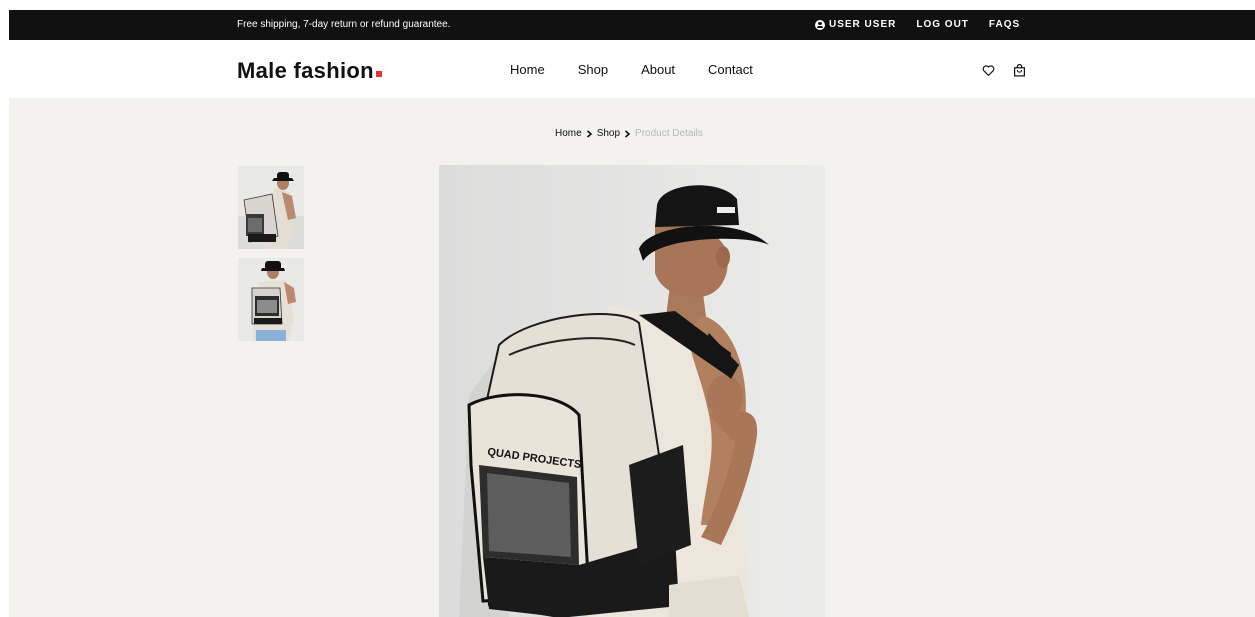  Describe the element at coordinates (527, 69) in the screenshot. I see `nav-home: Home` at that location.